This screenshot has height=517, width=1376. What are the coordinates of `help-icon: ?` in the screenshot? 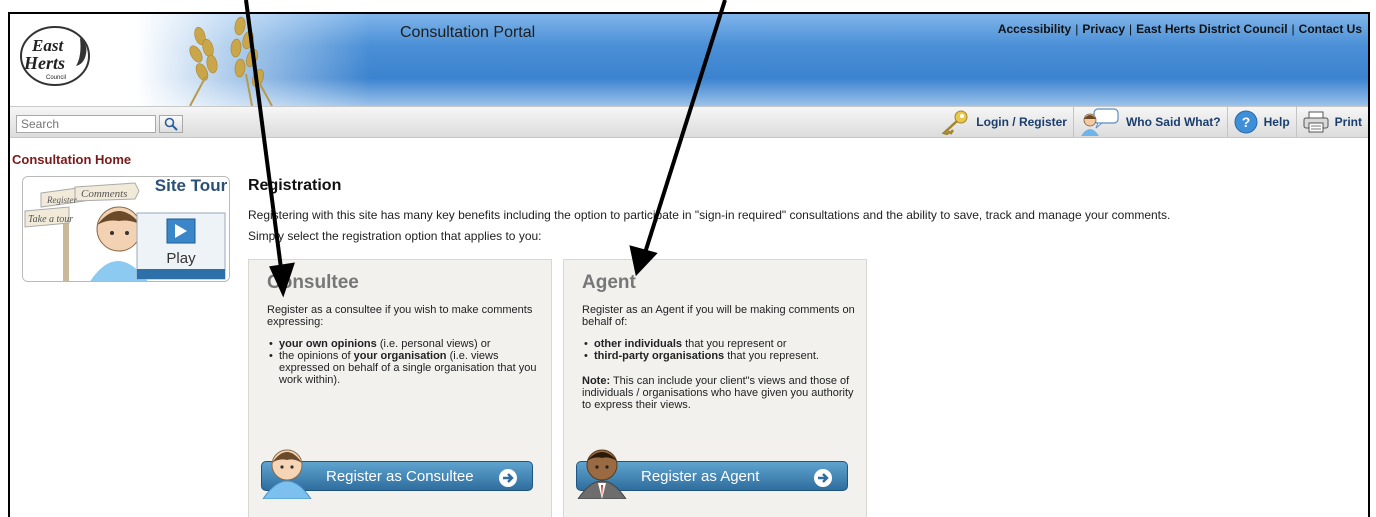 It's located at (1246, 122).